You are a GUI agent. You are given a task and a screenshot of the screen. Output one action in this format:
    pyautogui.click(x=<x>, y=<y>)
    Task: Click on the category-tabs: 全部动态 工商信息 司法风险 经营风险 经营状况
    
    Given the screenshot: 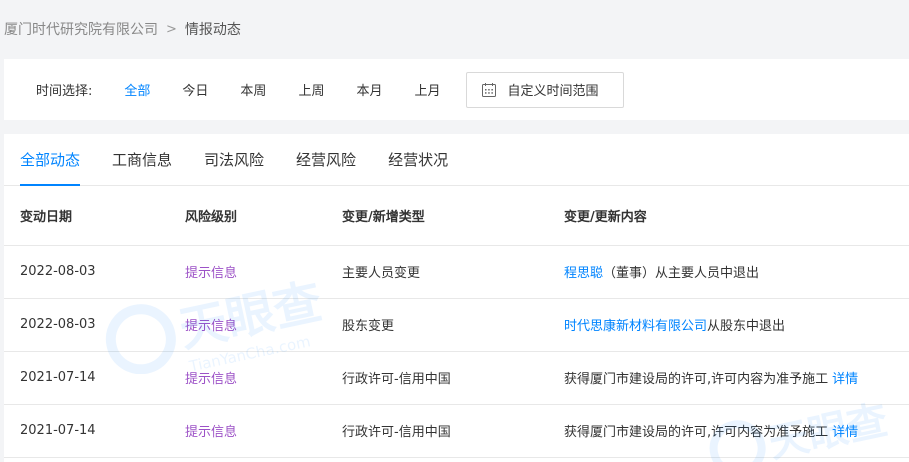 What is the action you would take?
    pyautogui.click(x=456, y=160)
    